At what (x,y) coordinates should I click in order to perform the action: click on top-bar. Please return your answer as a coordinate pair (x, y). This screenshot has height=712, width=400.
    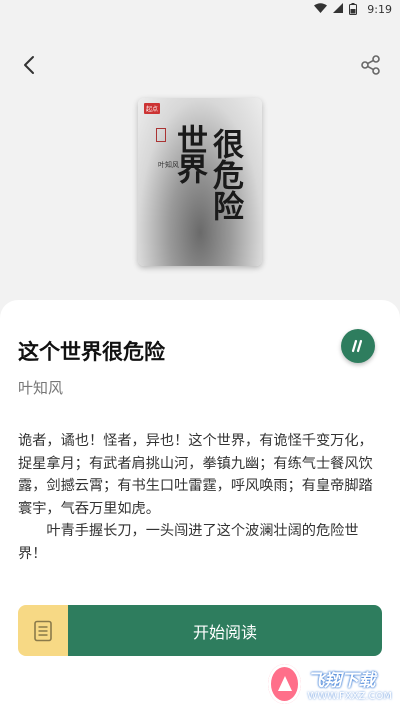
    Looking at the image, I should click on (200, 66).